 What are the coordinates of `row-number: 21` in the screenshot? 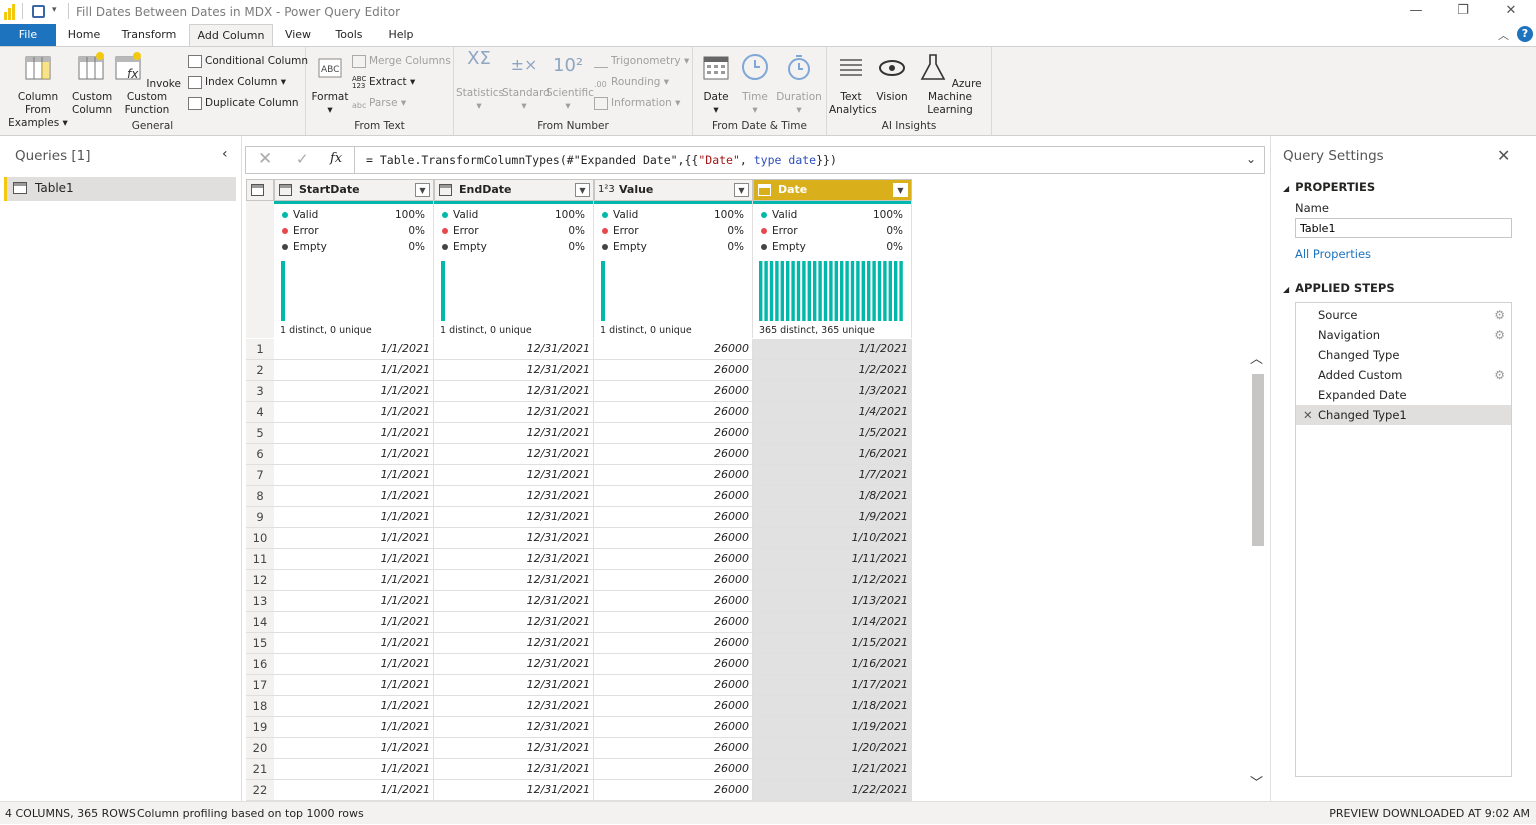 It's located at (260, 769).